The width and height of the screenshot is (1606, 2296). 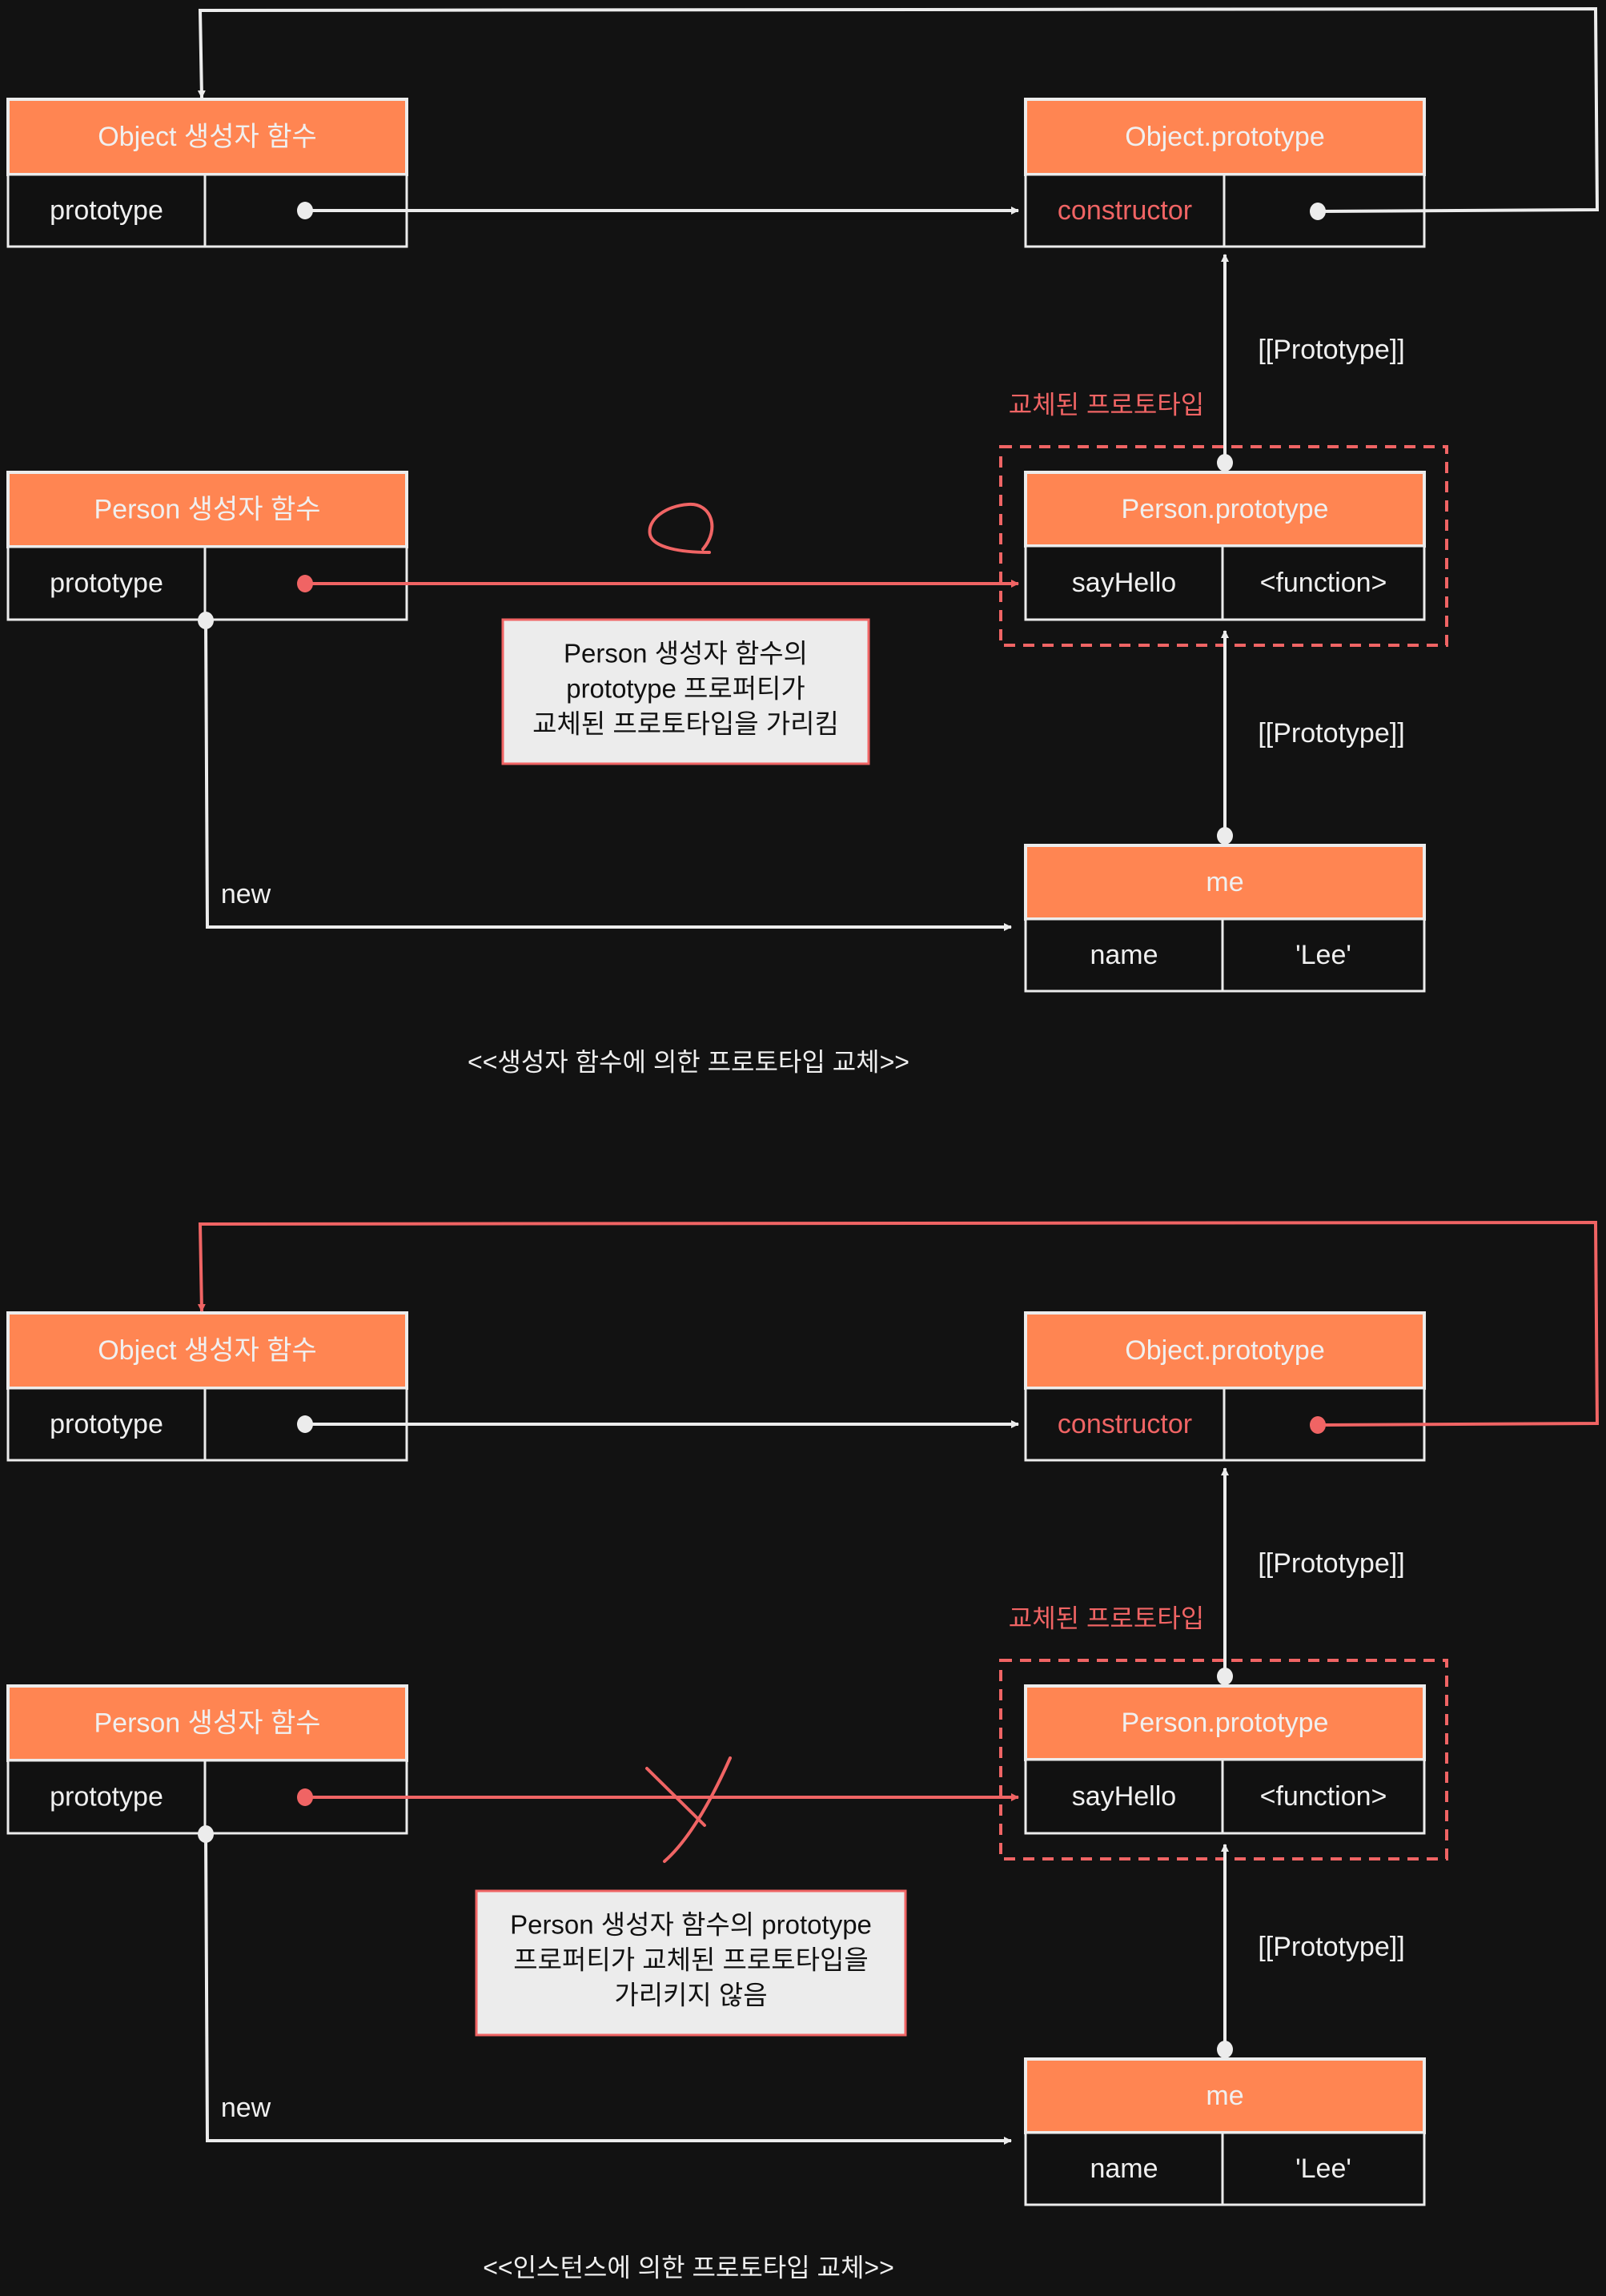 What do you see at coordinates (690, 1995) in the screenshot?
I see `callout-line: 가리키지 않음` at bounding box center [690, 1995].